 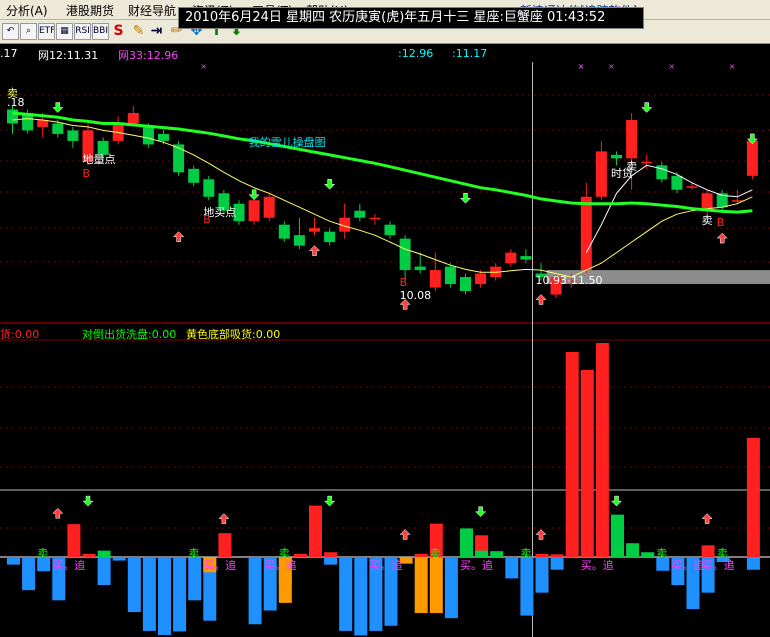 I want to click on chart-annotation: .18, so click(x=16, y=102).